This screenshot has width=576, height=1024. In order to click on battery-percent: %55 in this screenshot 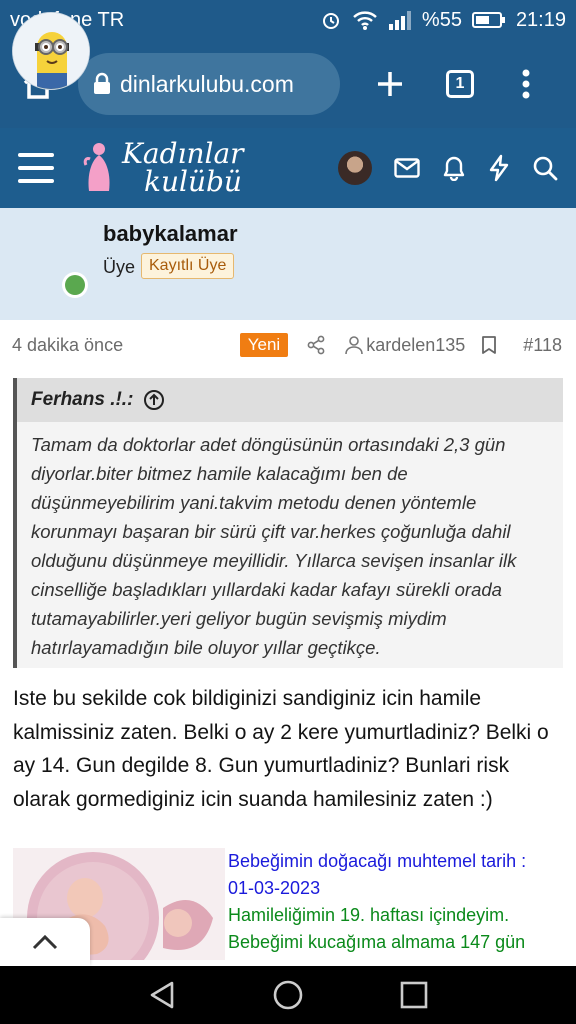, I will do `click(441, 19)`.